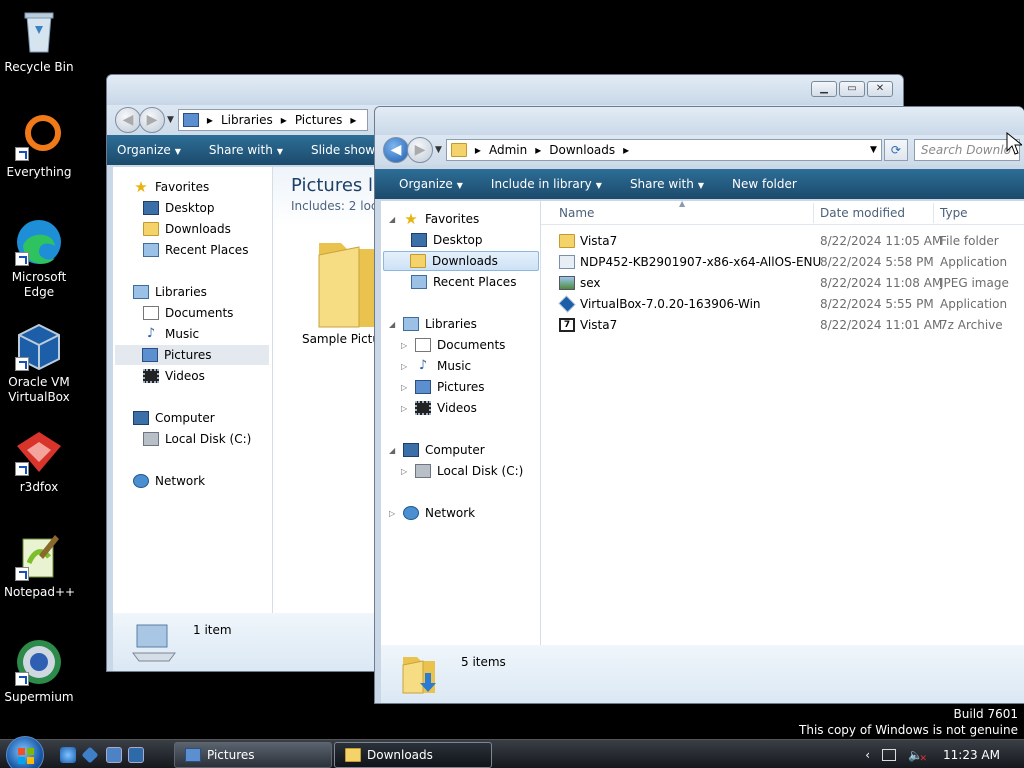  Describe the element at coordinates (247, 120) in the screenshot. I see `breadcrumb-libraries: Libraries` at that location.